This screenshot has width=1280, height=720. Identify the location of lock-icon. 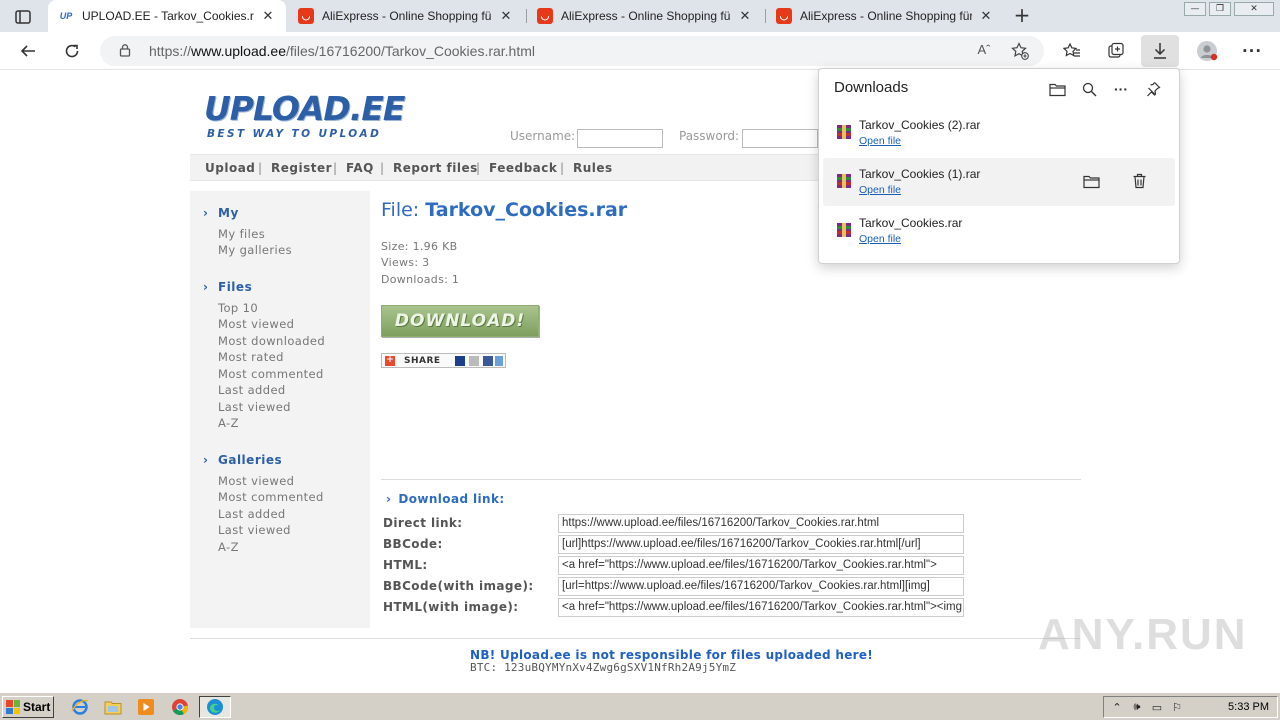
(125, 50).